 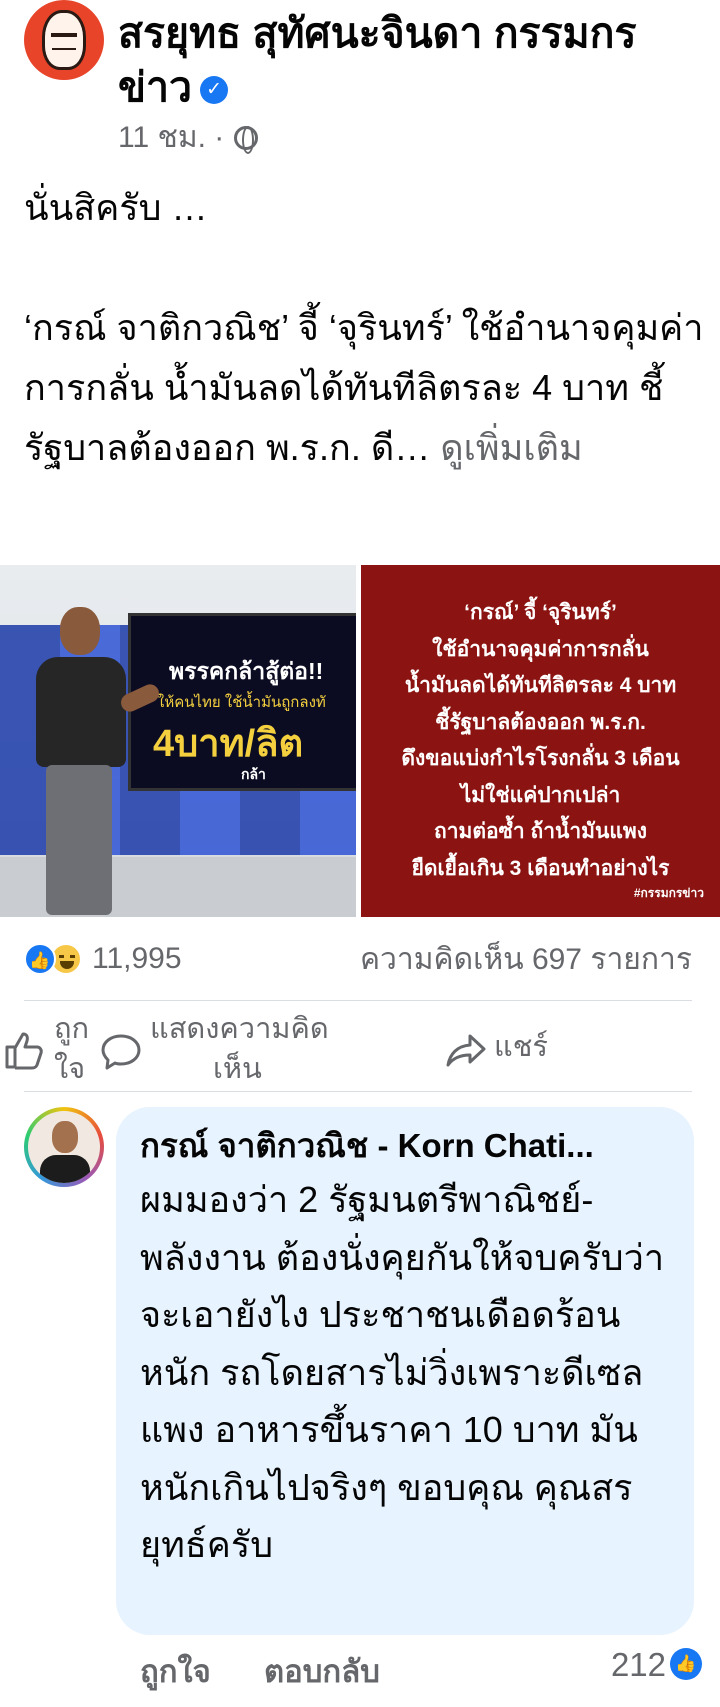 I want to click on quote-line: ใช้อำนาจคุมค่าการกลั่น, so click(x=540, y=649).